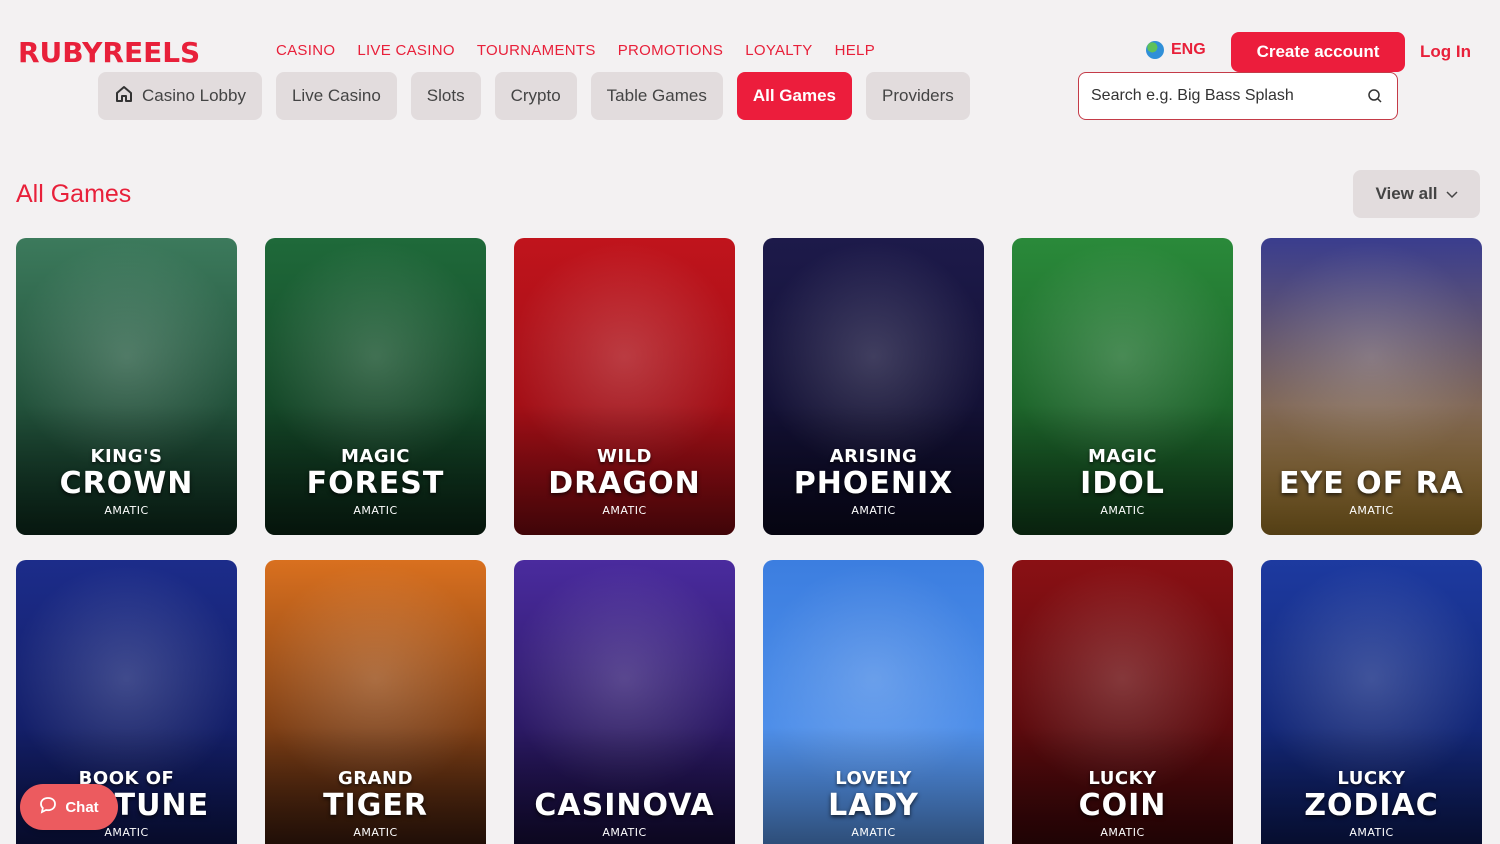 This screenshot has width=1500, height=844. Describe the element at coordinates (1122, 386) in the screenshot. I see `game-card: MAGIC IDOL AMATIC` at that location.